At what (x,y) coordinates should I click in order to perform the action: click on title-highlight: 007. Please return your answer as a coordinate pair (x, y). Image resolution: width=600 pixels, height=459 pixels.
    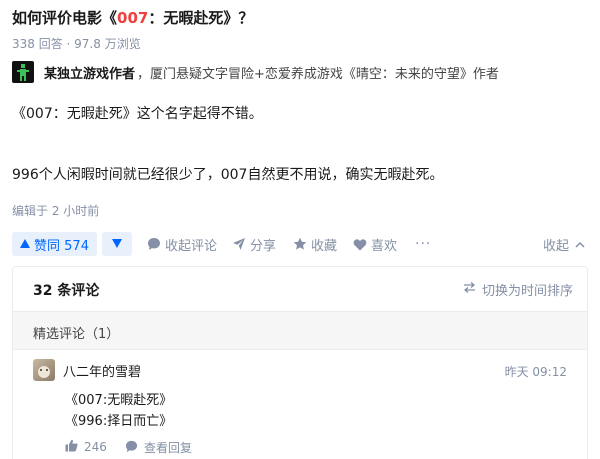
    Looking at the image, I should click on (133, 18).